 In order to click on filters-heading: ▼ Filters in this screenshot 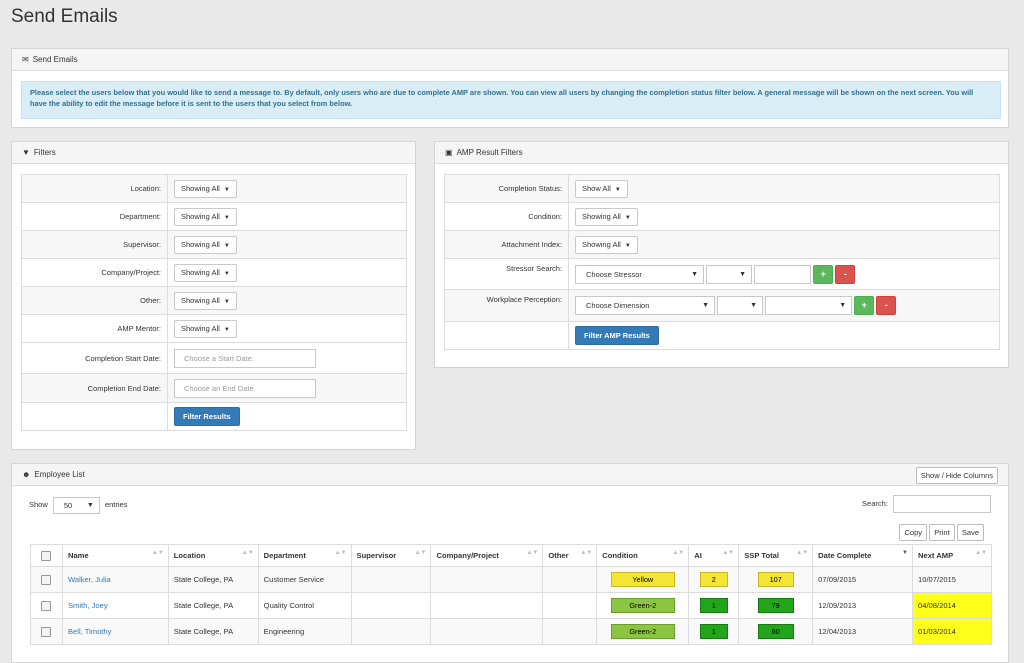, I will do `click(213, 153)`.